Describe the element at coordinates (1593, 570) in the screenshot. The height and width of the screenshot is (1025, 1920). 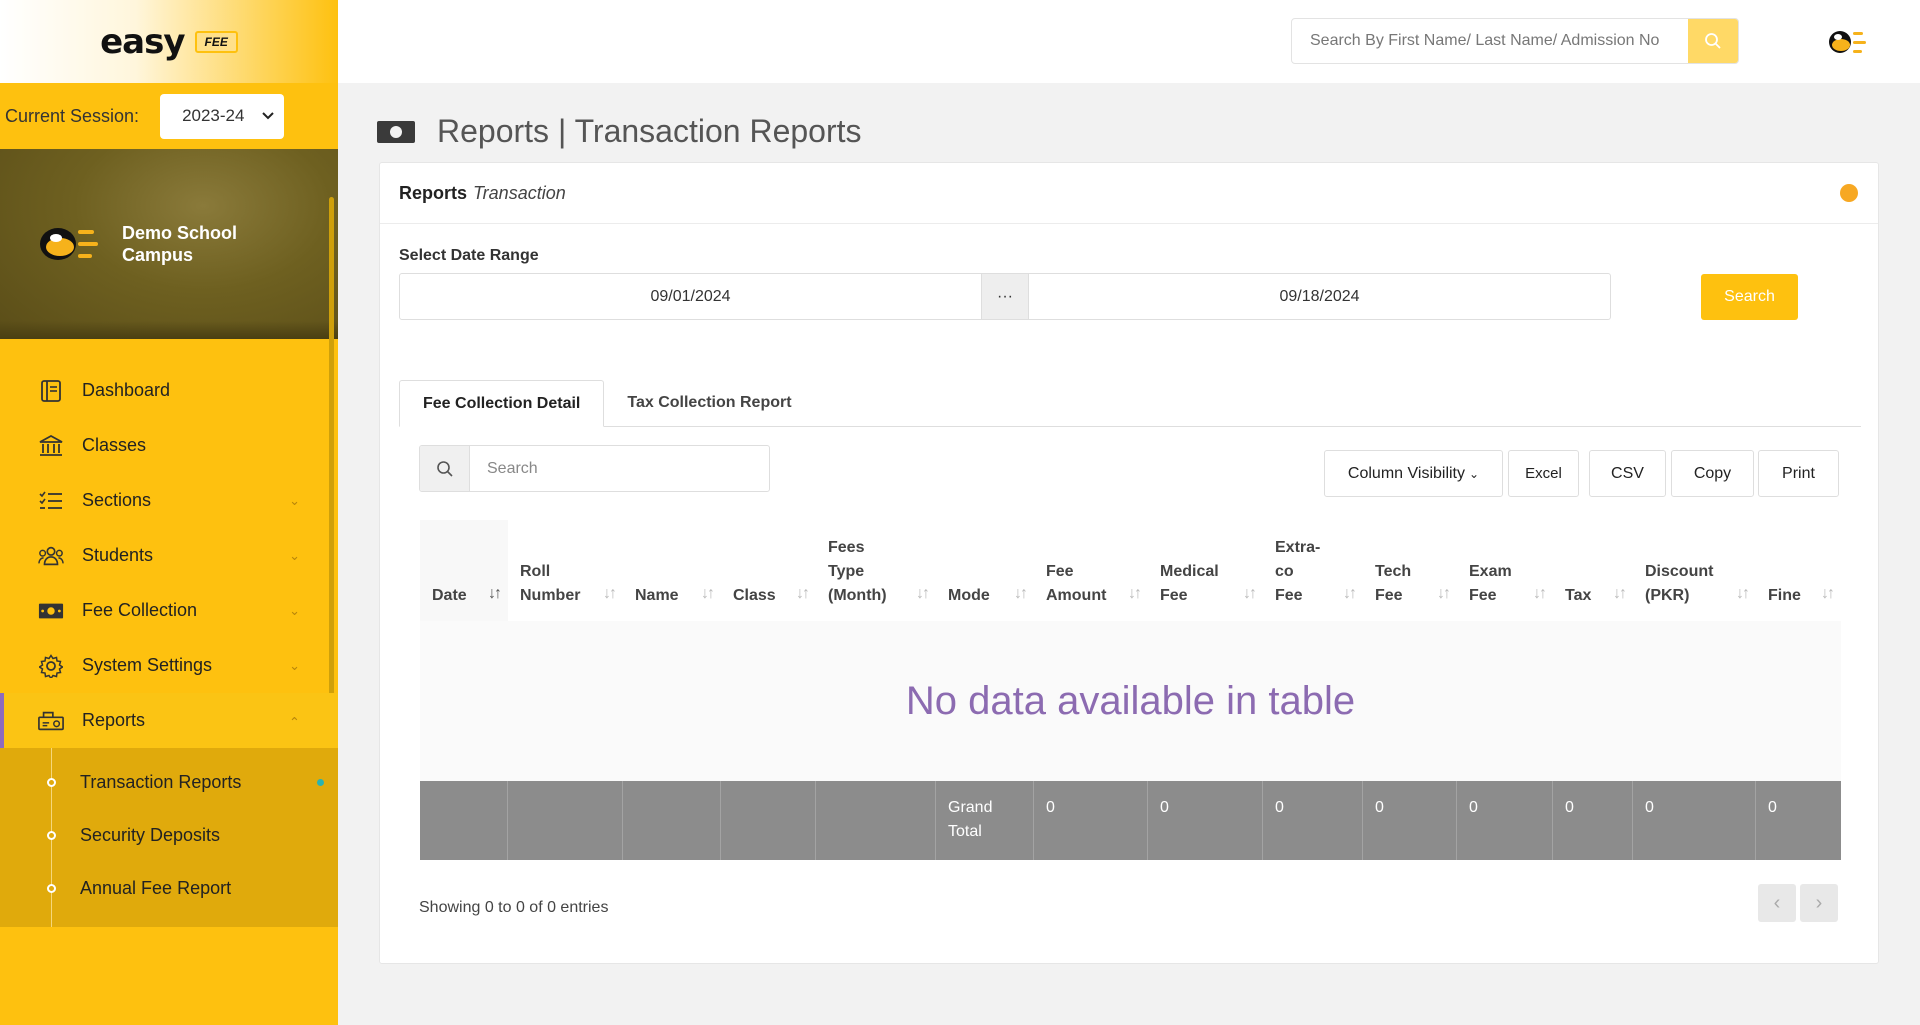
I see `column-header: Tax ↓↑` at that location.